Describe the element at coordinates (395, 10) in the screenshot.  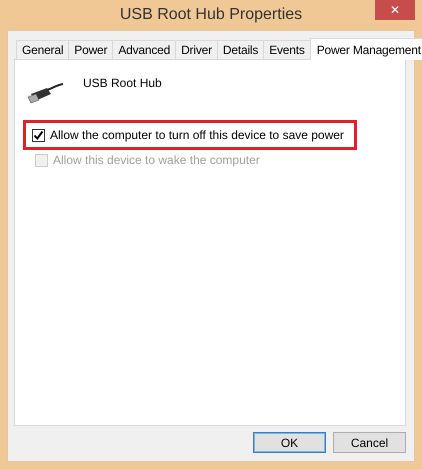
I see `close-button: ✕` at that location.